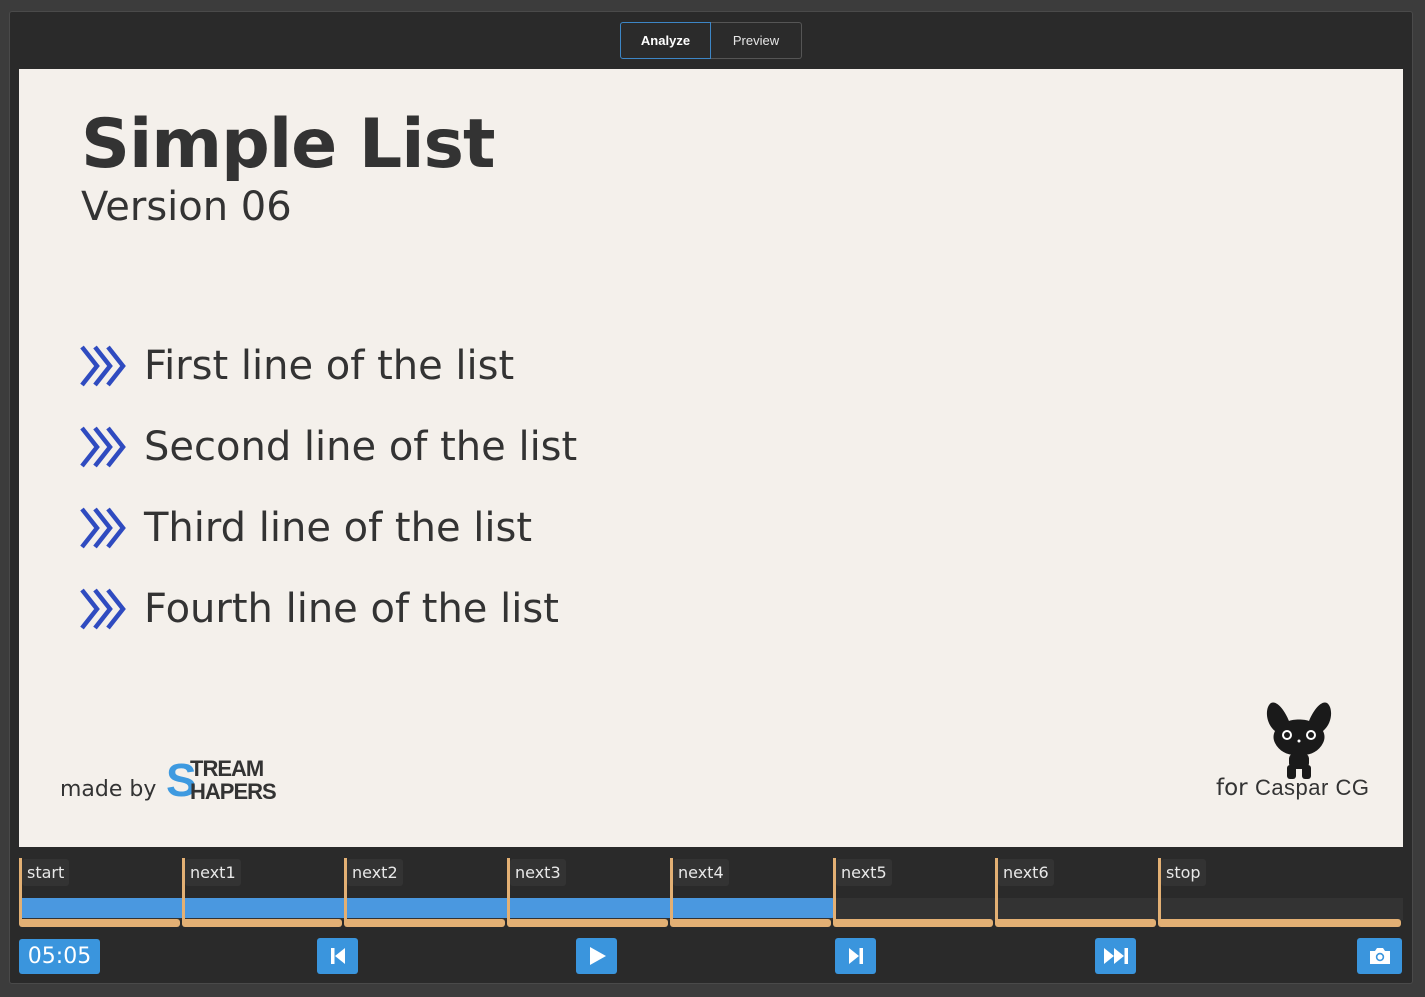 The height and width of the screenshot is (997, 1425). What do you see at coordinates (711, 956) in the screenshot?
I see `playback-controls: 05:05` at bounding box center [711, 956].